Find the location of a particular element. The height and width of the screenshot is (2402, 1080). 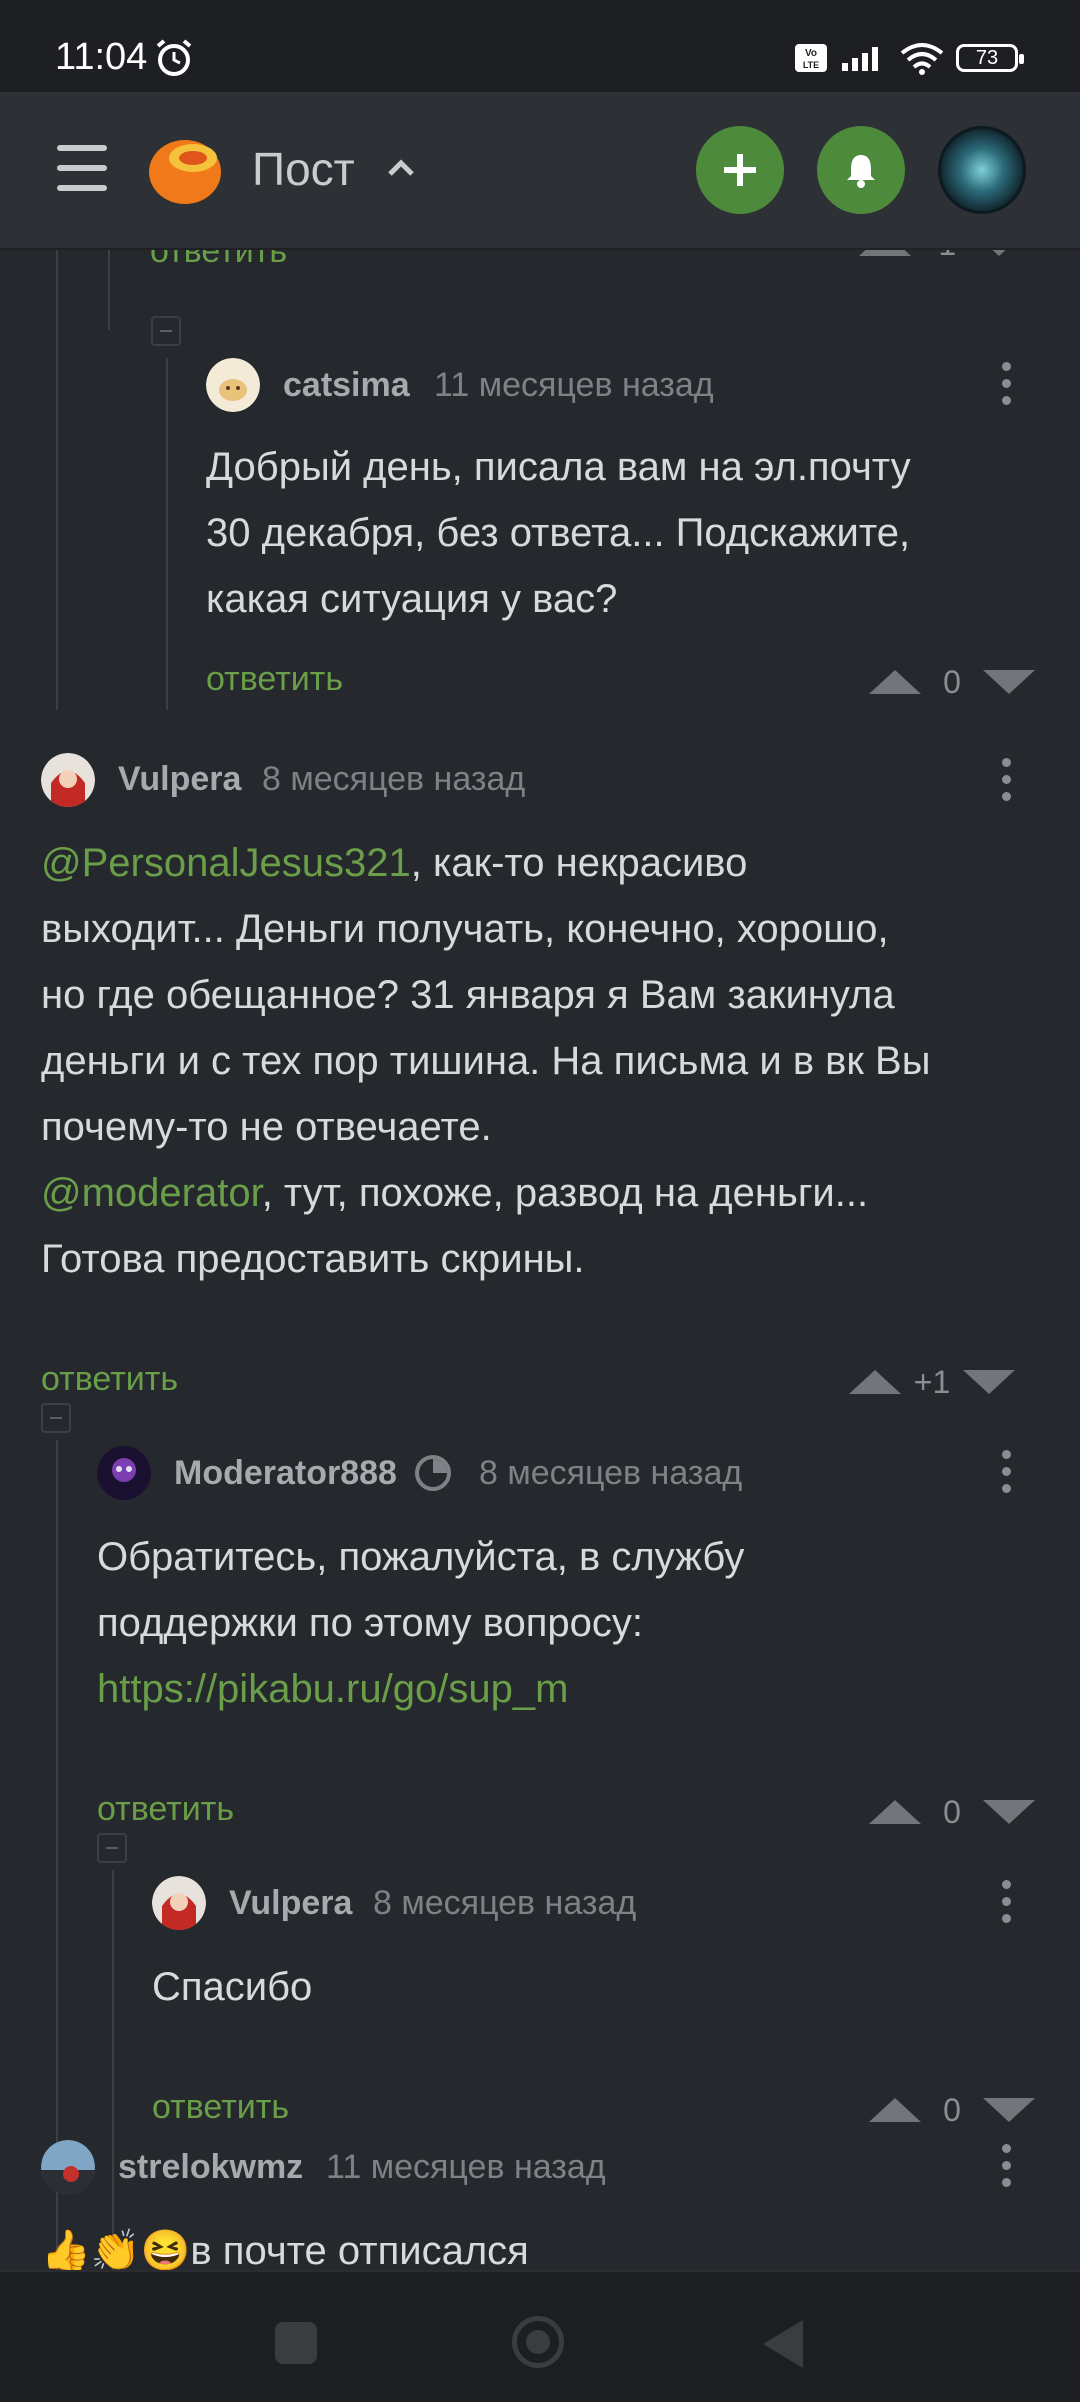

comment-line: Обратитесь, пожалуйста, в службу is located at coordinates (421, 1557).